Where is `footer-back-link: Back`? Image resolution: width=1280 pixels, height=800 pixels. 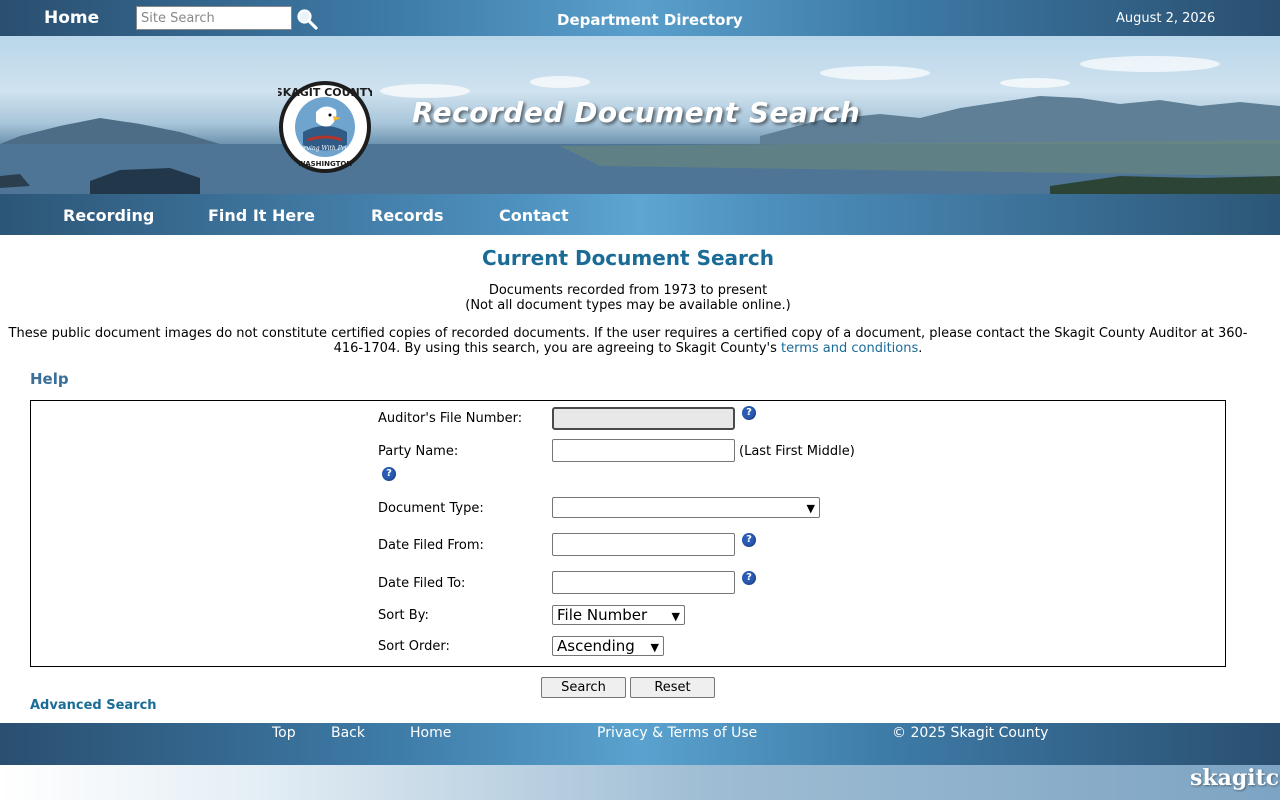
footer-back-link: Back is located at coordinates (348, 733).